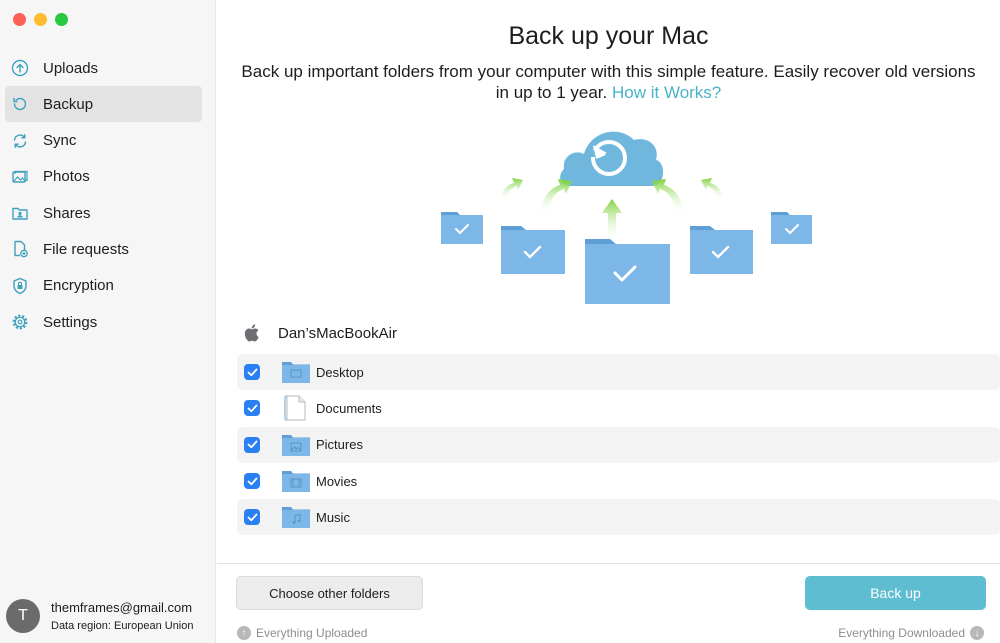 This screenshot has height=643, width=1000. Describe the element at coordinates (612, 158) in the screenshot. I see `cloud-sync-icon` at that location.